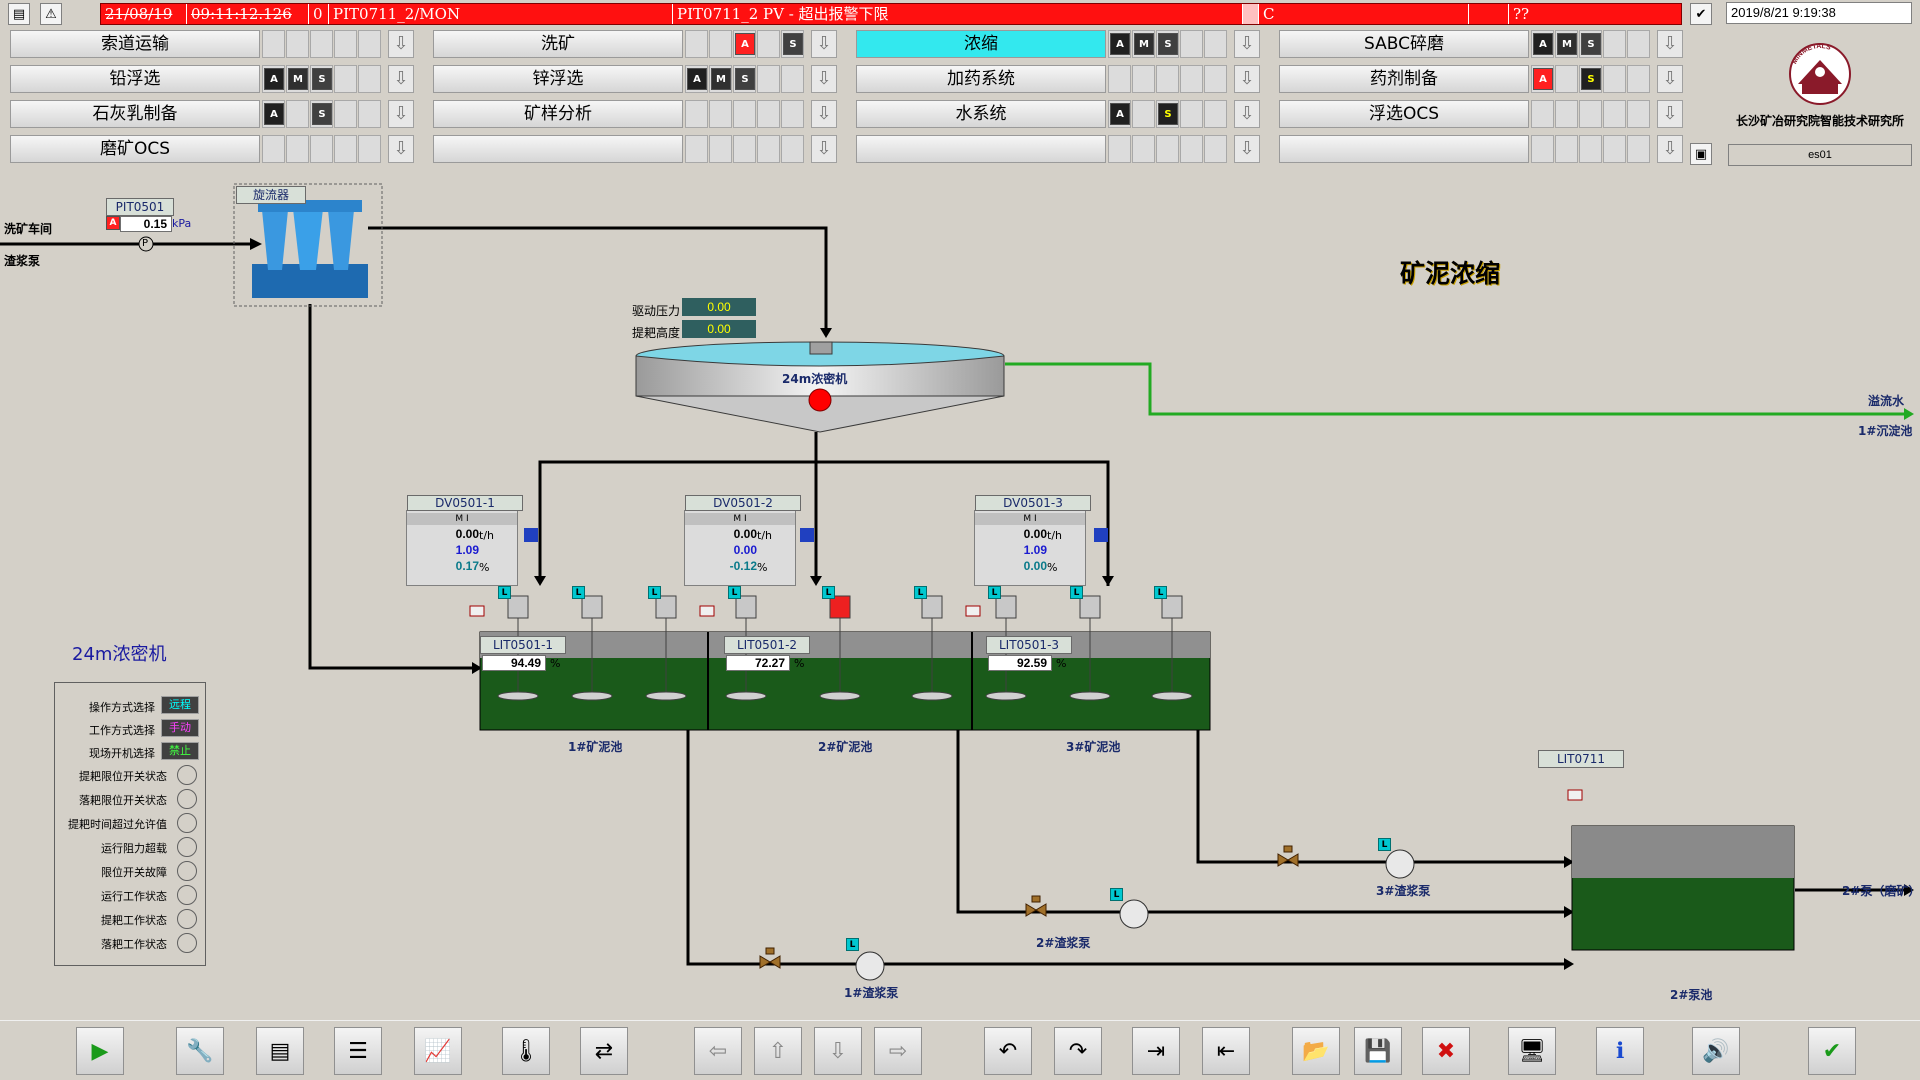 This screenshot has width=1920, height=1080. What do you see at coordinates (697, 79) in the screenshot?
I see `nav-mode-badge: A` at bounding box center [697, 79].